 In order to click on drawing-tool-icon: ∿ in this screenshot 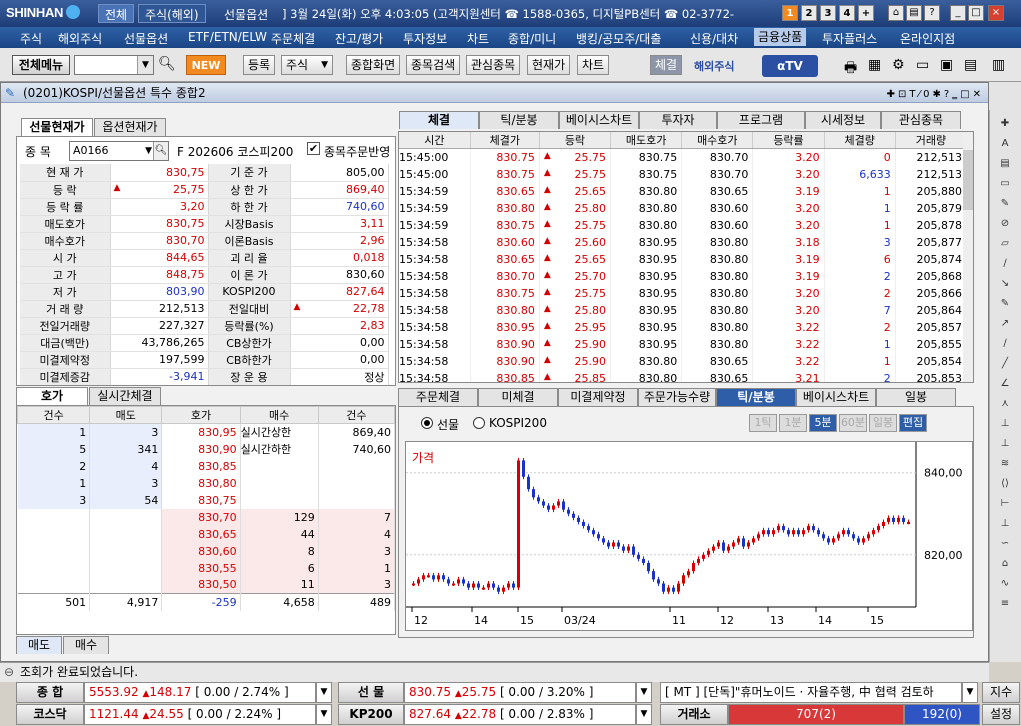, I will do `click(1005, 584)`.